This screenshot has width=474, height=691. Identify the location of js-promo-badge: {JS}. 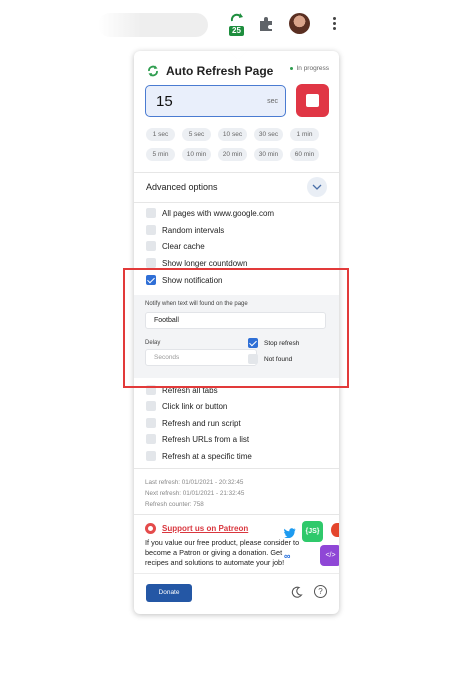
(312, 531).